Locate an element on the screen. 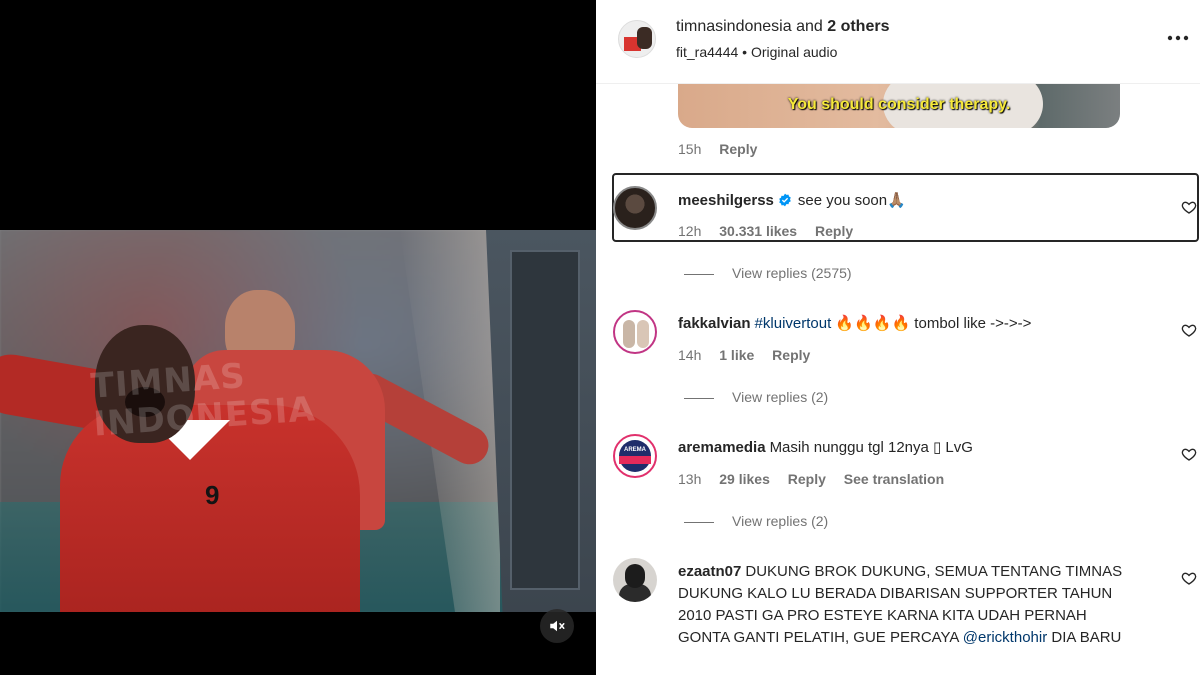 The image size is (1200, 675). comment-text: aremamedia Masih nunggu tgl 12nya ▯ LvG is located at coordinates (825, 448).